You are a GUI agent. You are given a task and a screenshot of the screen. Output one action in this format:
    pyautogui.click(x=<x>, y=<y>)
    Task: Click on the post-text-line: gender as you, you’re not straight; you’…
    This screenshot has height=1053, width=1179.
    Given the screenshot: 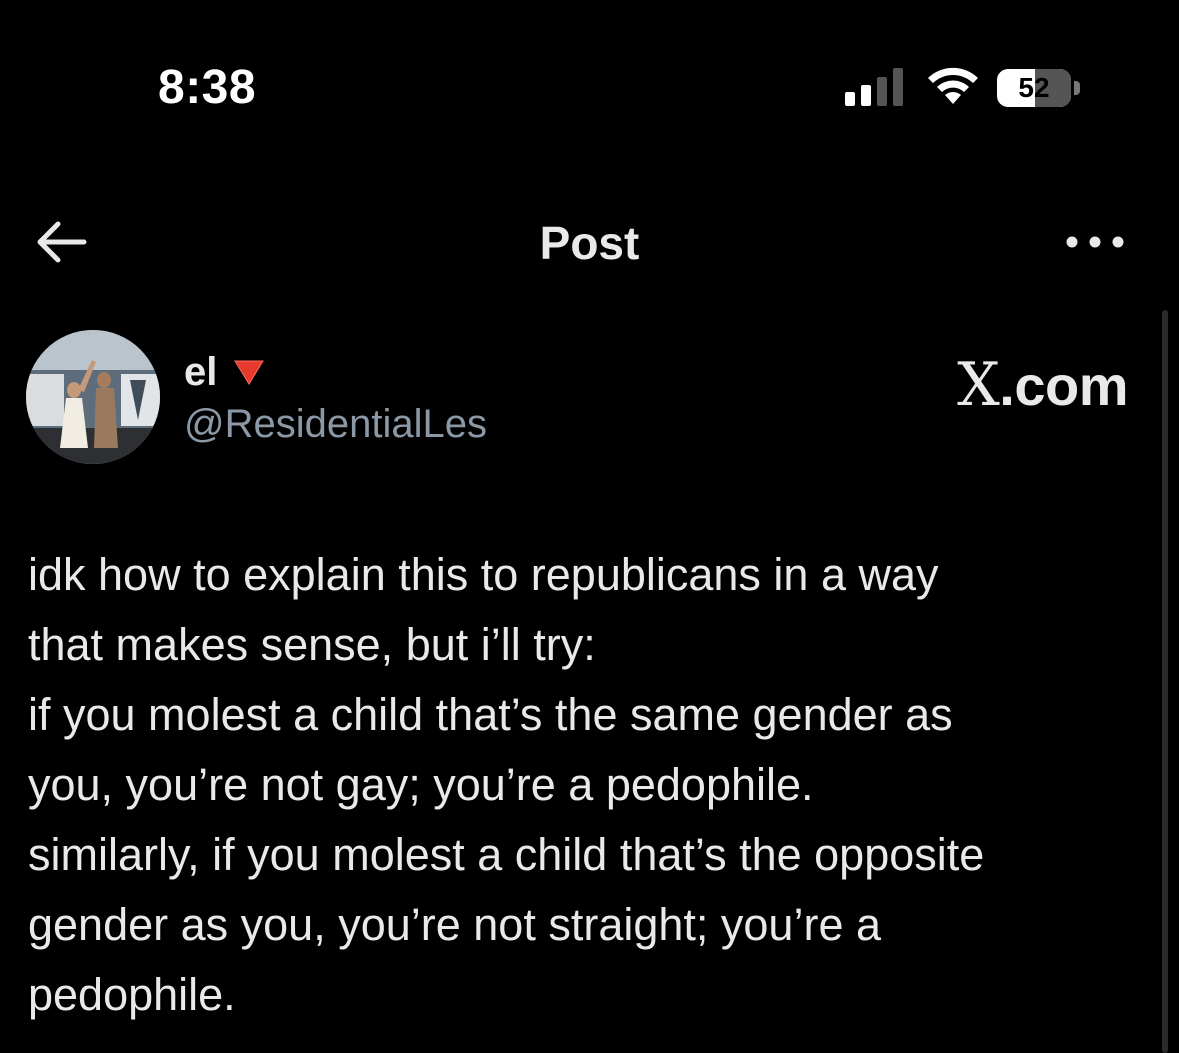 What is the action you would take?
    pyautogui.click(x=455, y=924)
    